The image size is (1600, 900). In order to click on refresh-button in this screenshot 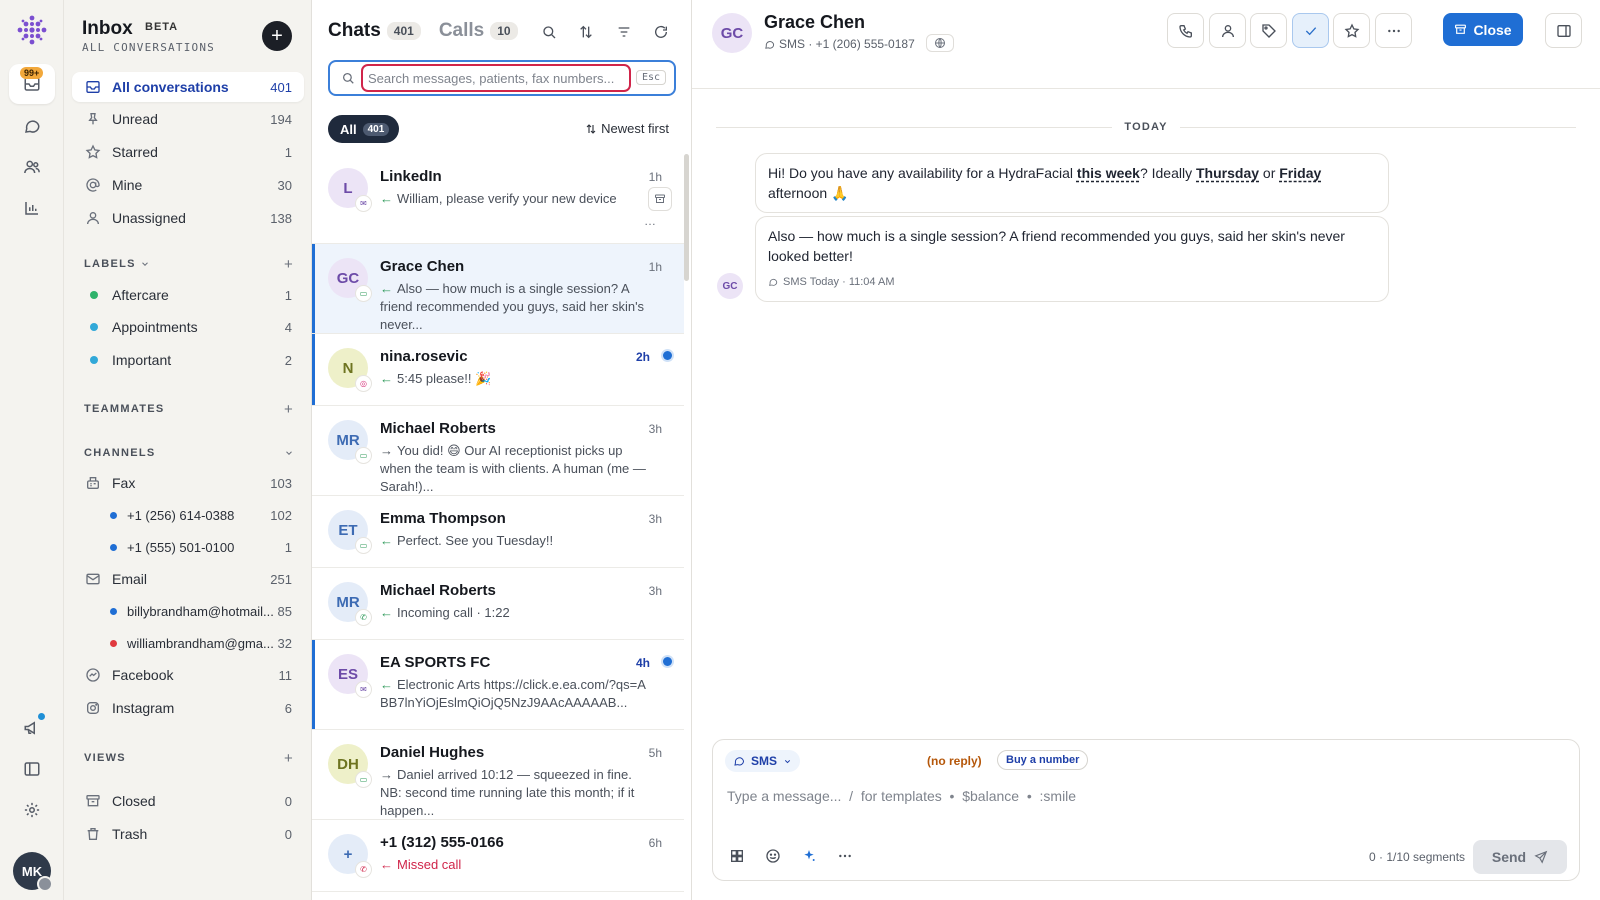, I will do `click(661, 32)`.